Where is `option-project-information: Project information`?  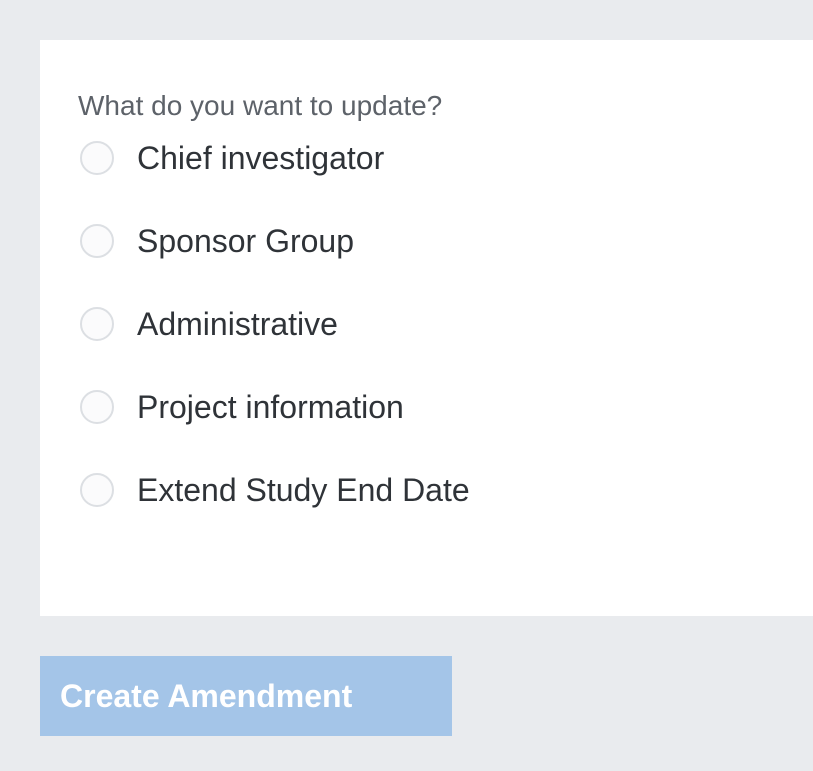 option-project-information: Project information is located at coordinates (275, 407).